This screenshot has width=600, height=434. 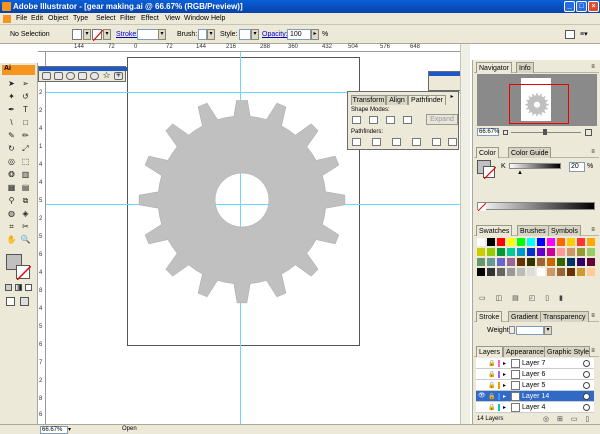 What do you see at coordinates (162, 34) in the screenshot?
I see `stroke-weight-dropdown: ▾` at bounding box center [162, 34].